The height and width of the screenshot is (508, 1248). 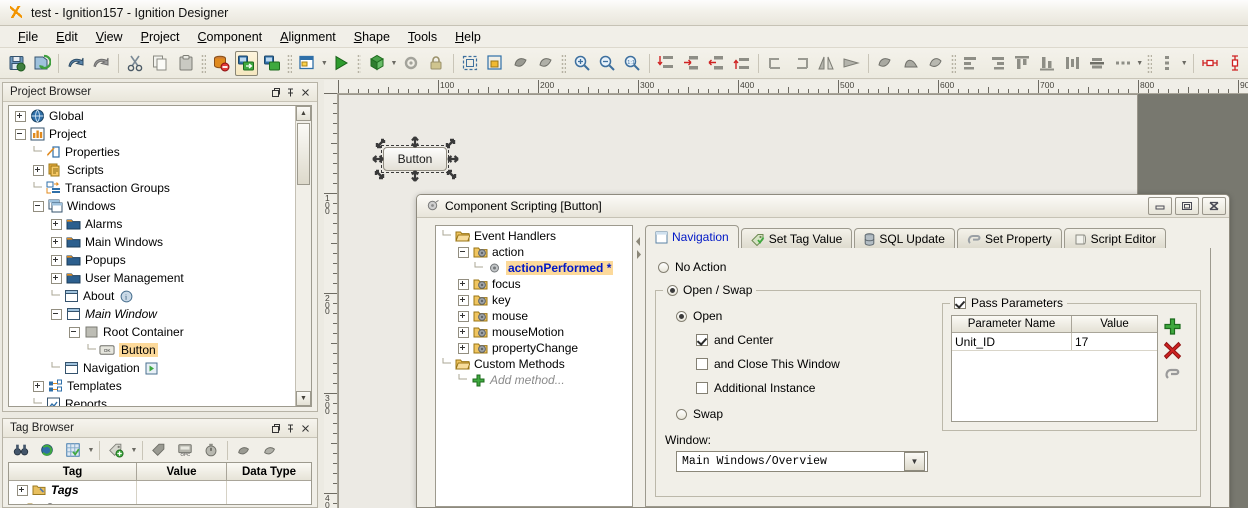 I want to click on tree-item-button: OK Button, so click(x=152, y=350).